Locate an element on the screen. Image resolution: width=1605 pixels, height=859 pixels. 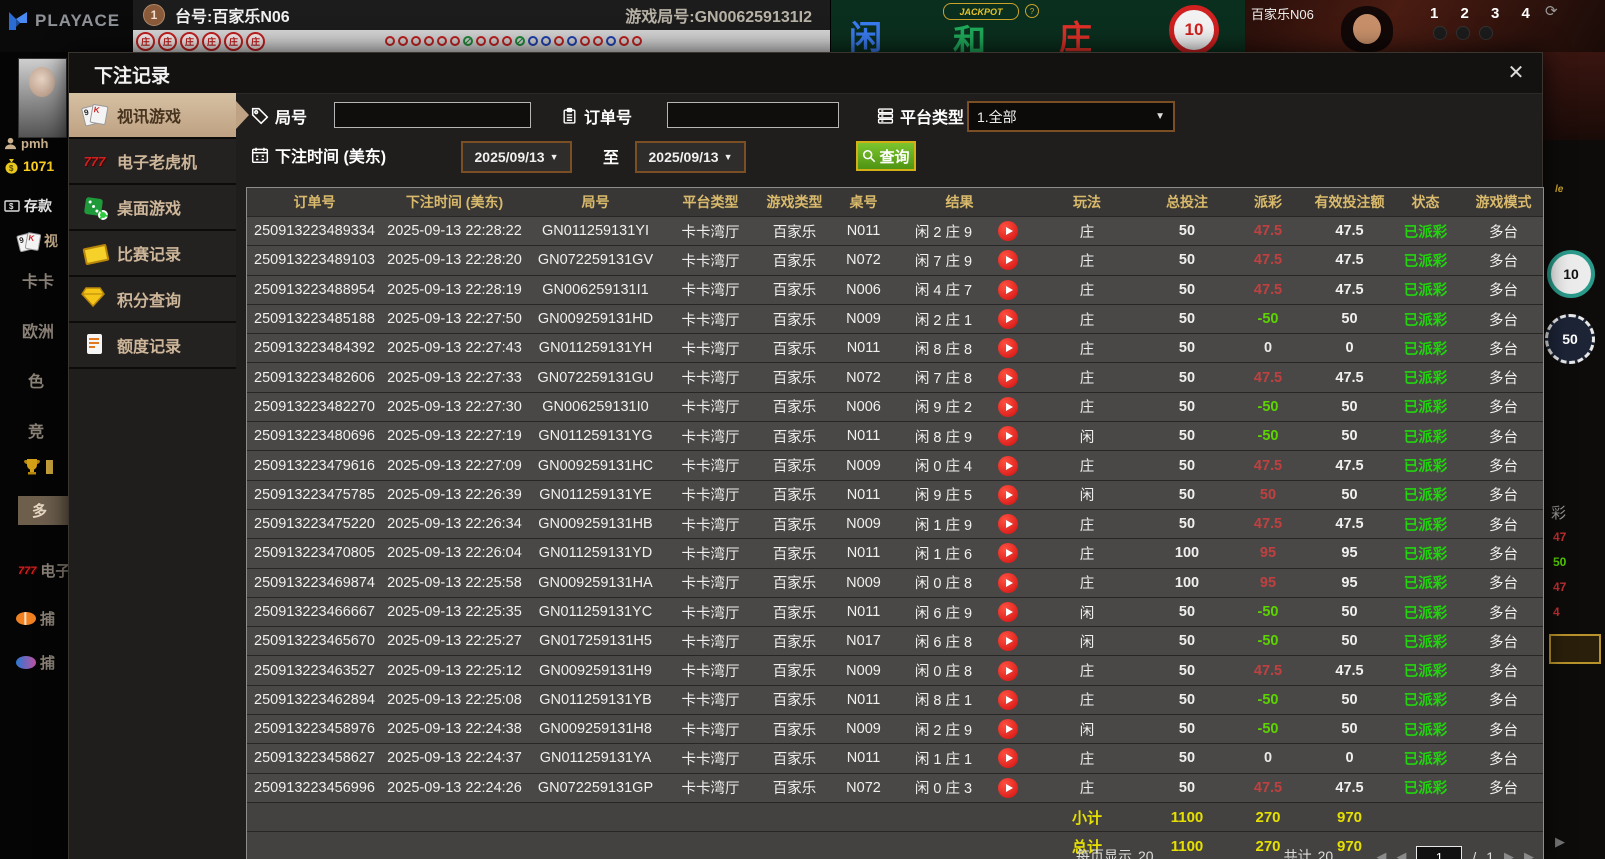
menu-item-video-games: 9K 视讯游戏 is located at coordinates (152, 116).